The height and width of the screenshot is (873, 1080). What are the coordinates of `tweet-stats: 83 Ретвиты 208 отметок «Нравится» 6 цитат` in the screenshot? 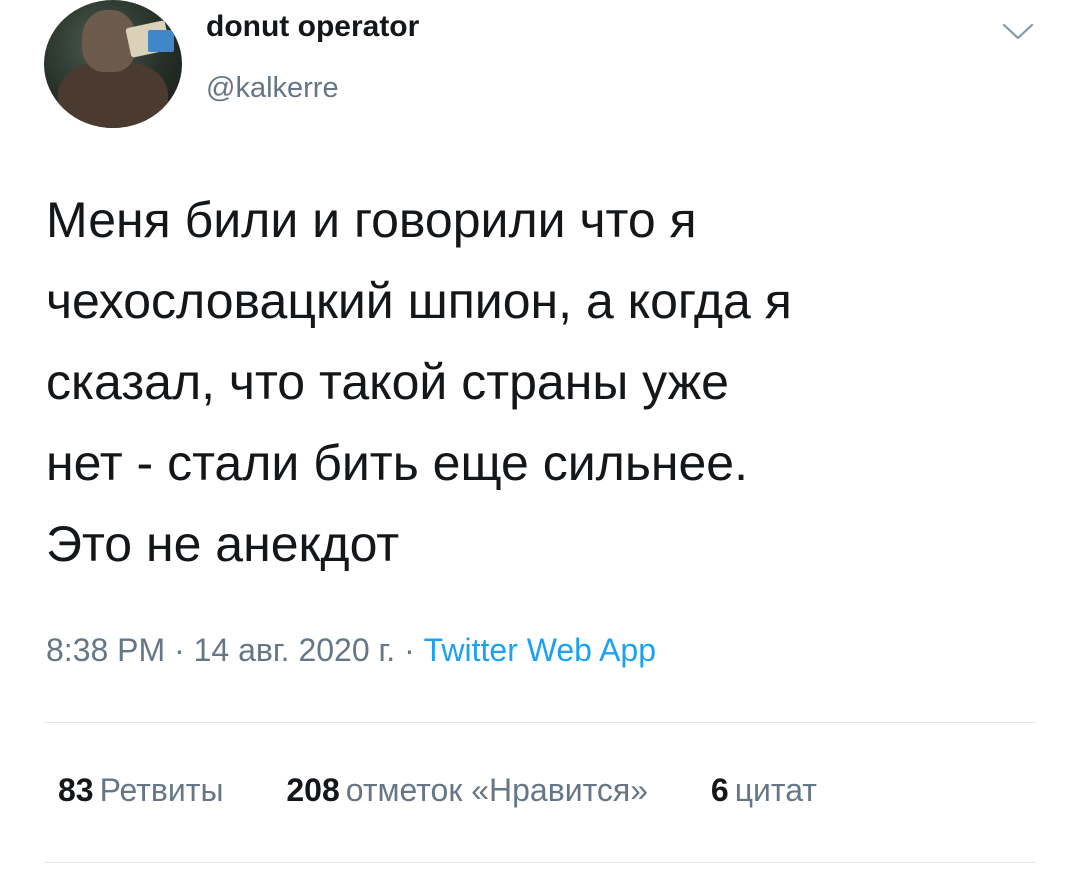 It's located at (437, 790).